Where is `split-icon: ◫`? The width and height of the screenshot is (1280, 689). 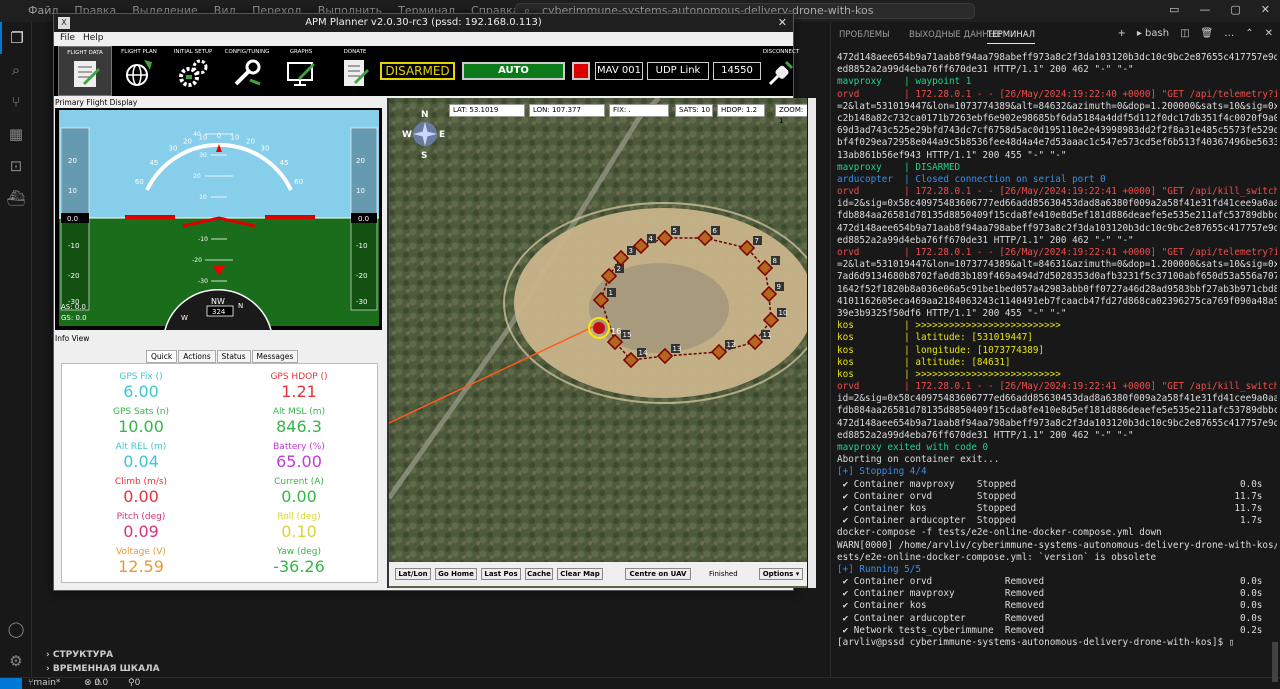 split-icon: ◫ is located at coordinates (1184, 33).